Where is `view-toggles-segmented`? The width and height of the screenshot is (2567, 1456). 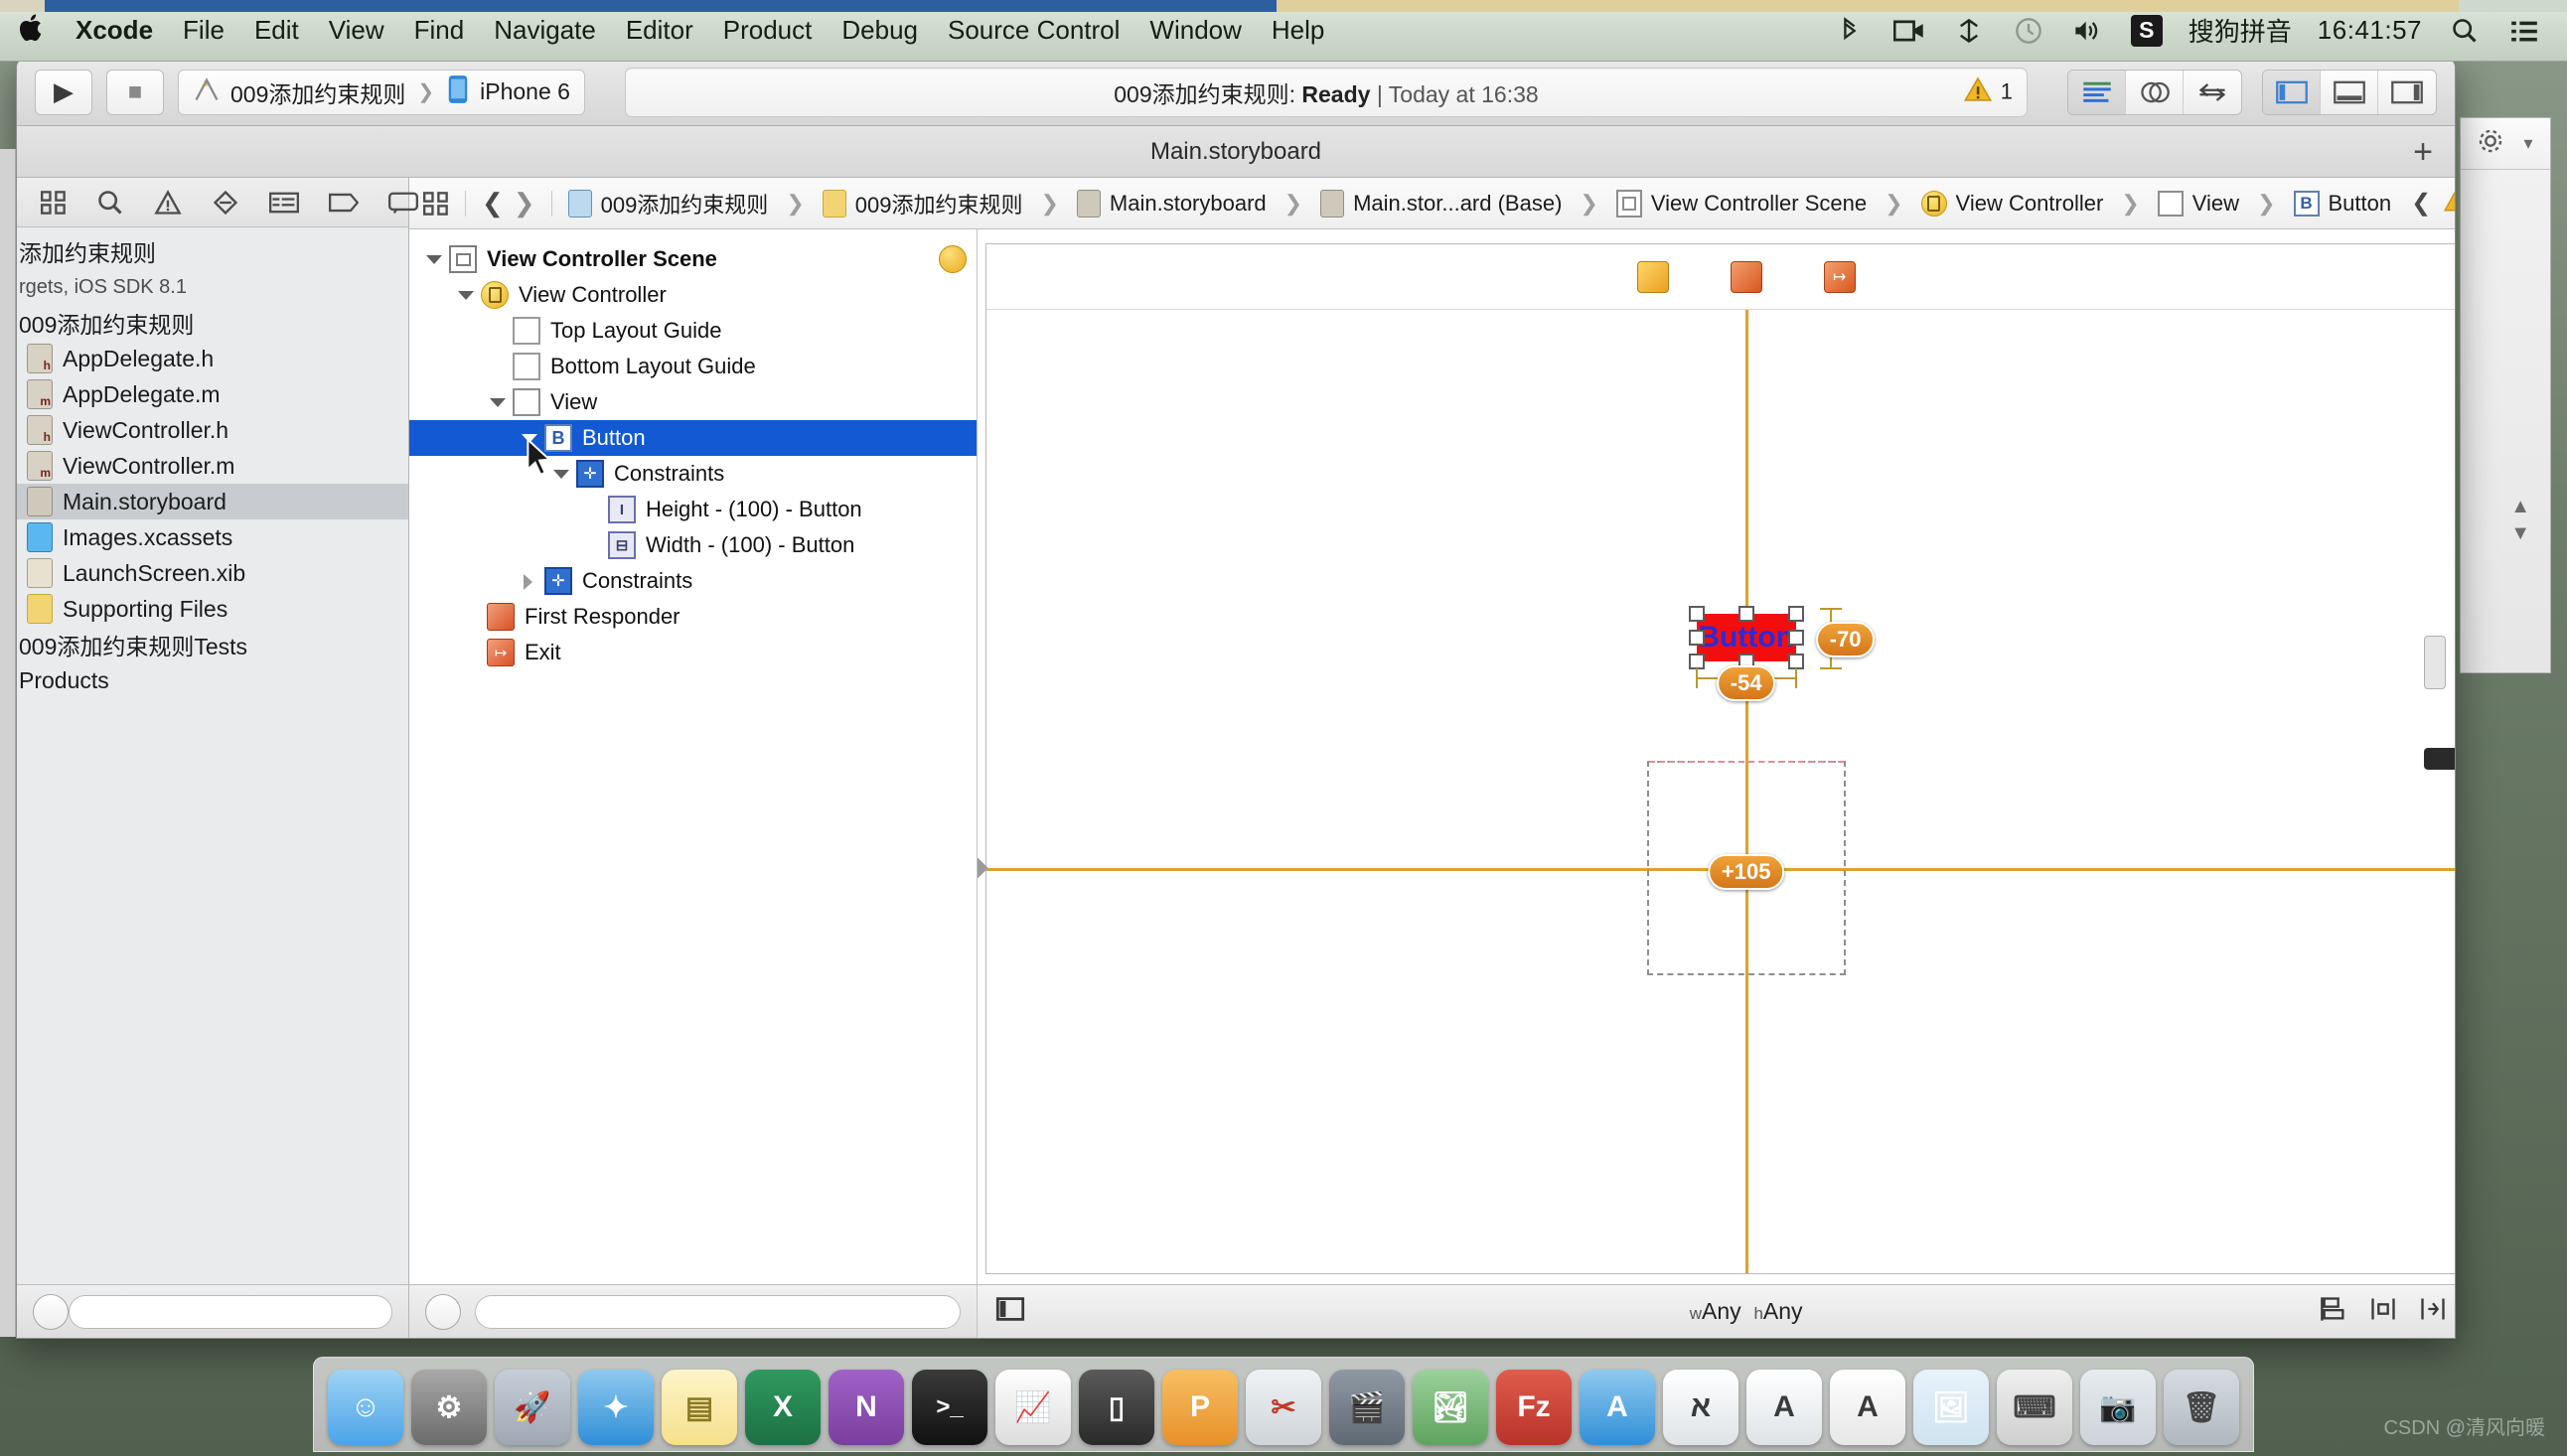 view-toggles-segmented is located at coordinates (2349, 92).